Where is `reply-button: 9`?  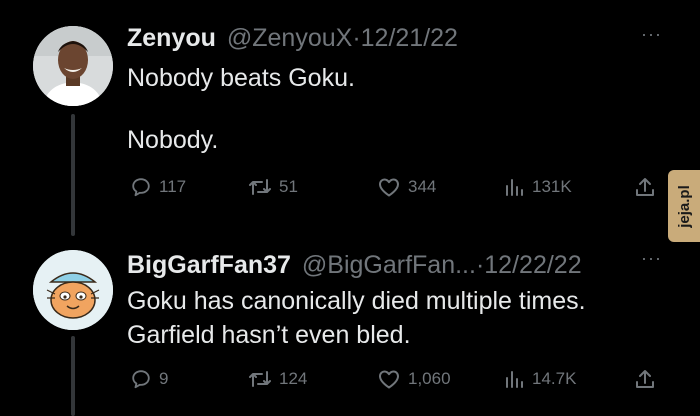
reply-button: 9 is located at coordinates (149, 379).